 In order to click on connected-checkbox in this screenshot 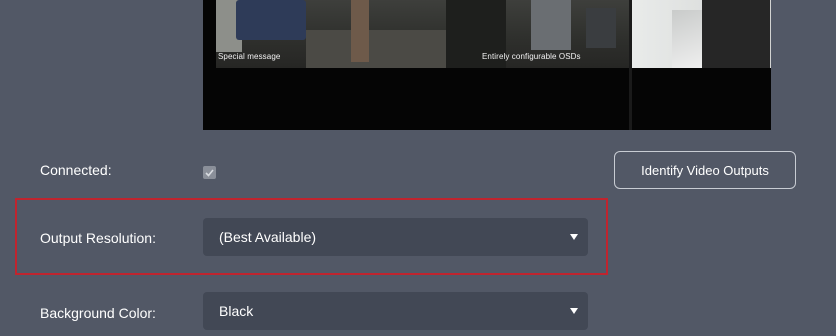, I will do `click(209, 172)`.